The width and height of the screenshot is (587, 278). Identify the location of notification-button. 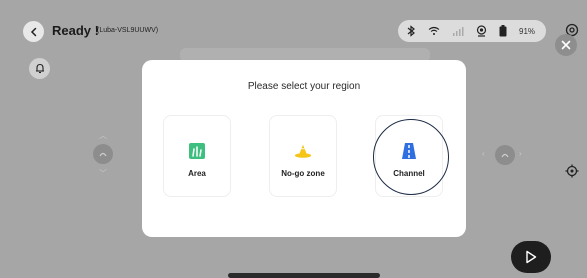
(39, 68).